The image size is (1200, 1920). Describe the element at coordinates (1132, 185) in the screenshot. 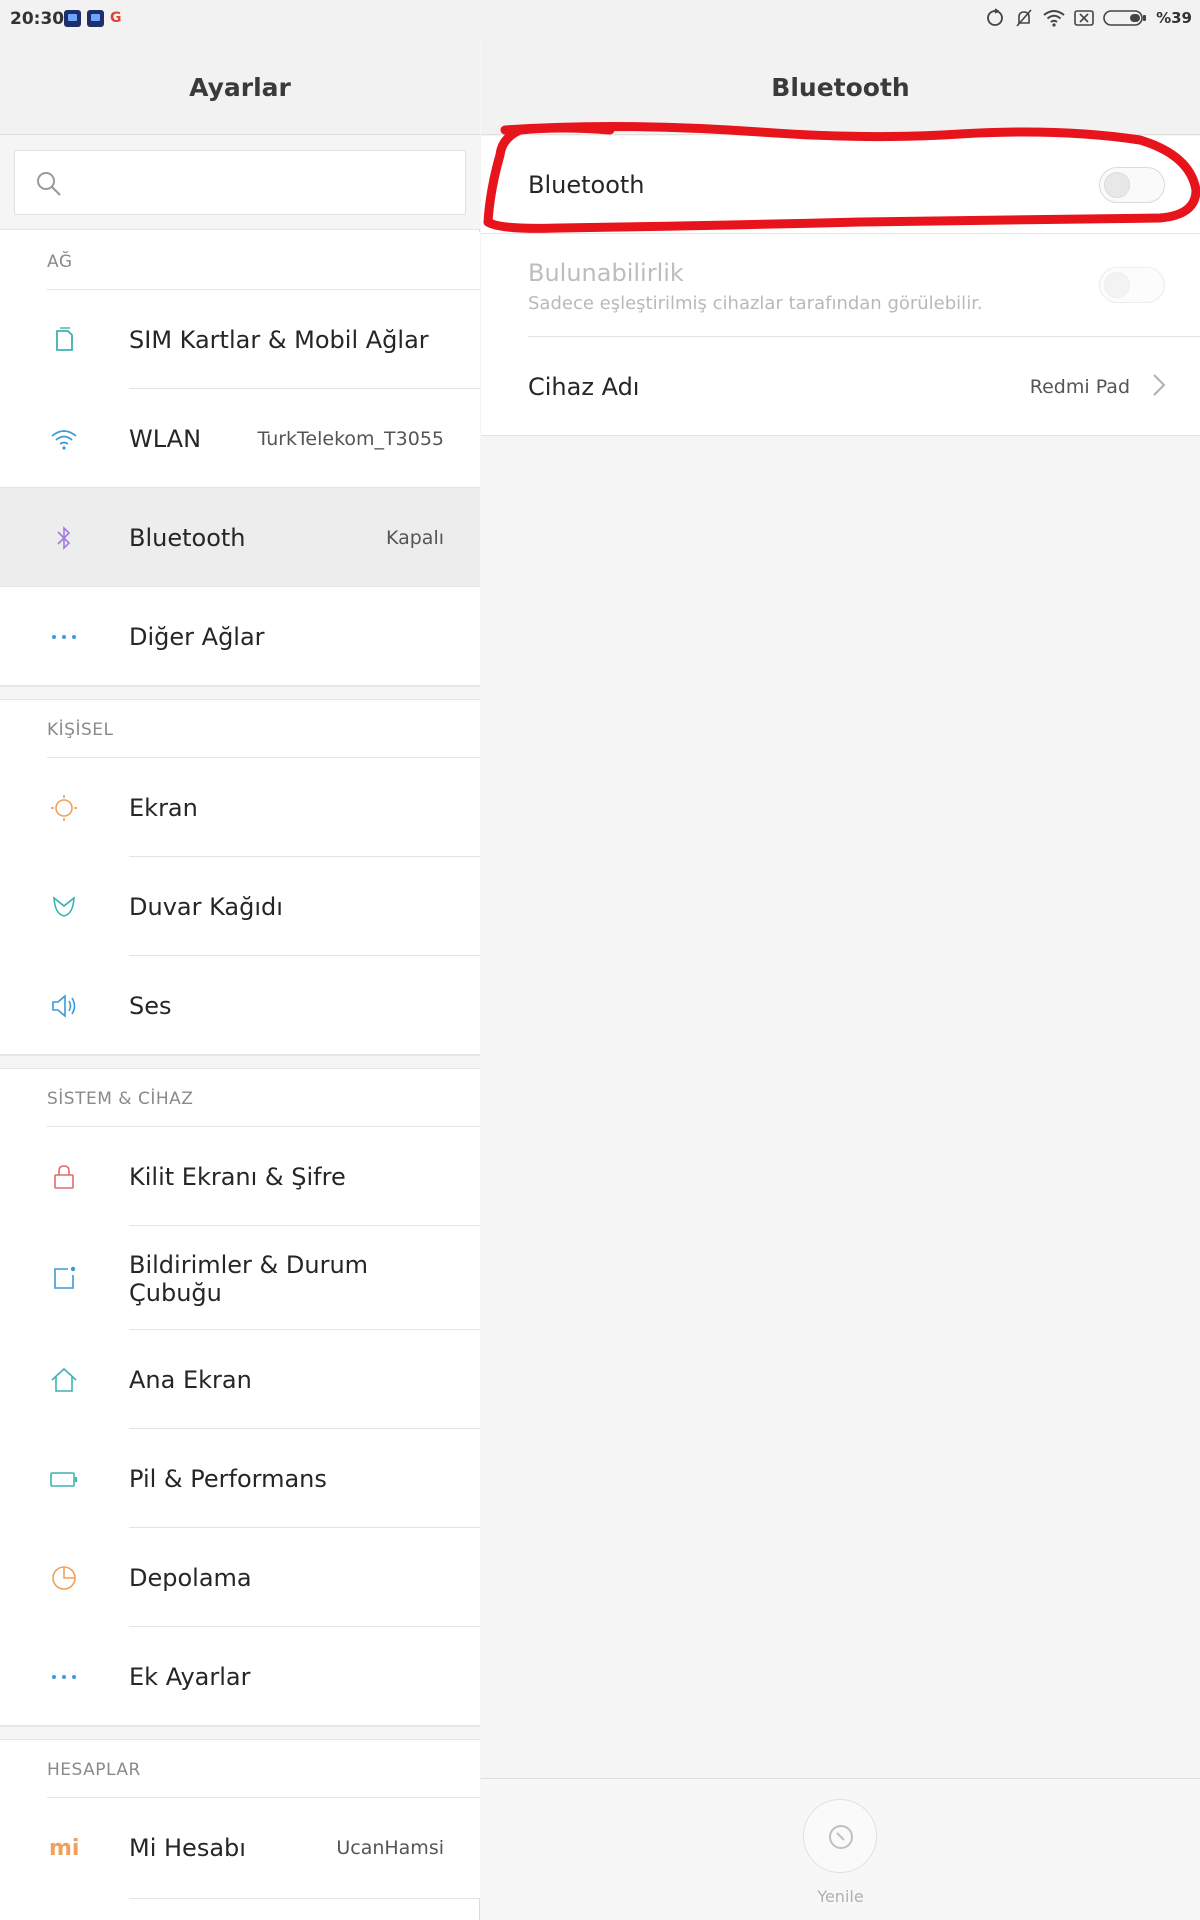

I see `bluetooth-toggle` at that location.